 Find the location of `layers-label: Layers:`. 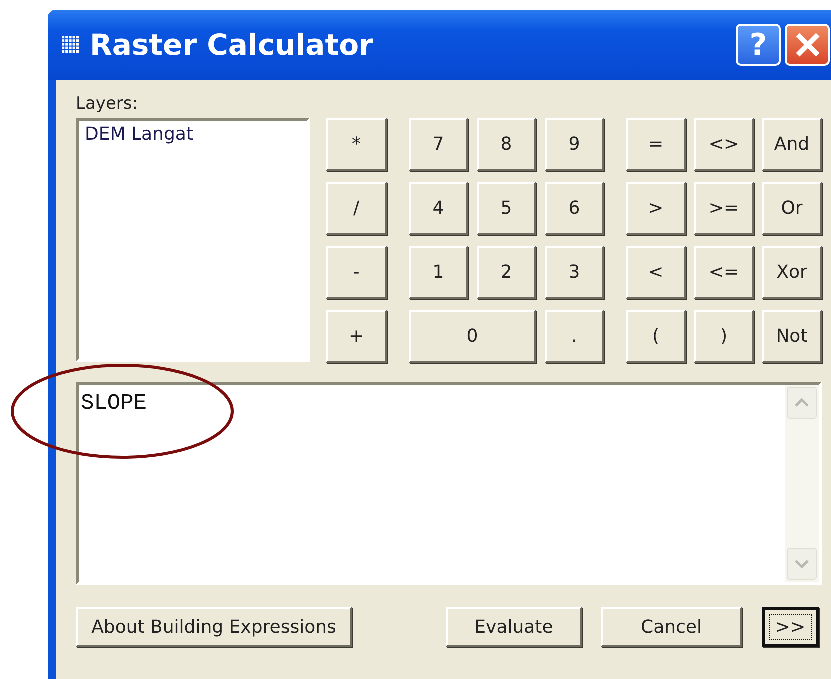

layers-label: Layers: is located at coordinates (107, 105).